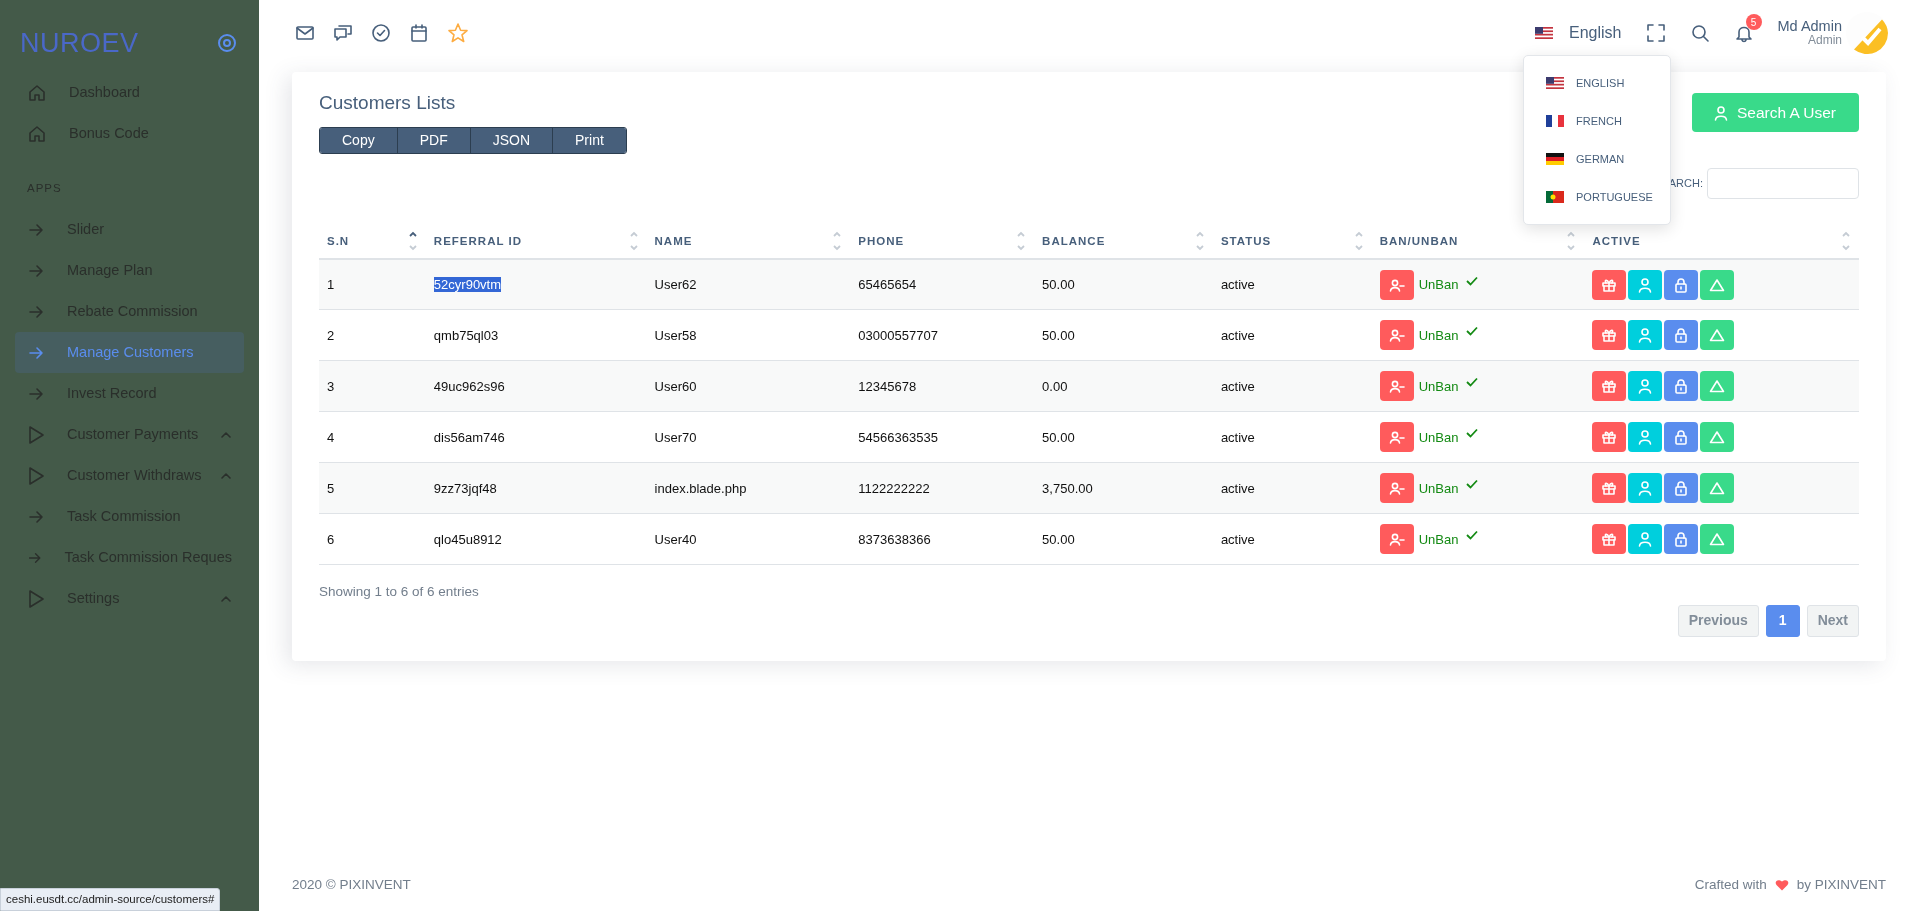  Describe the element at coordinates (1067, 488) in the screenshot. I see `table-cell: 3,750.00` at that location.